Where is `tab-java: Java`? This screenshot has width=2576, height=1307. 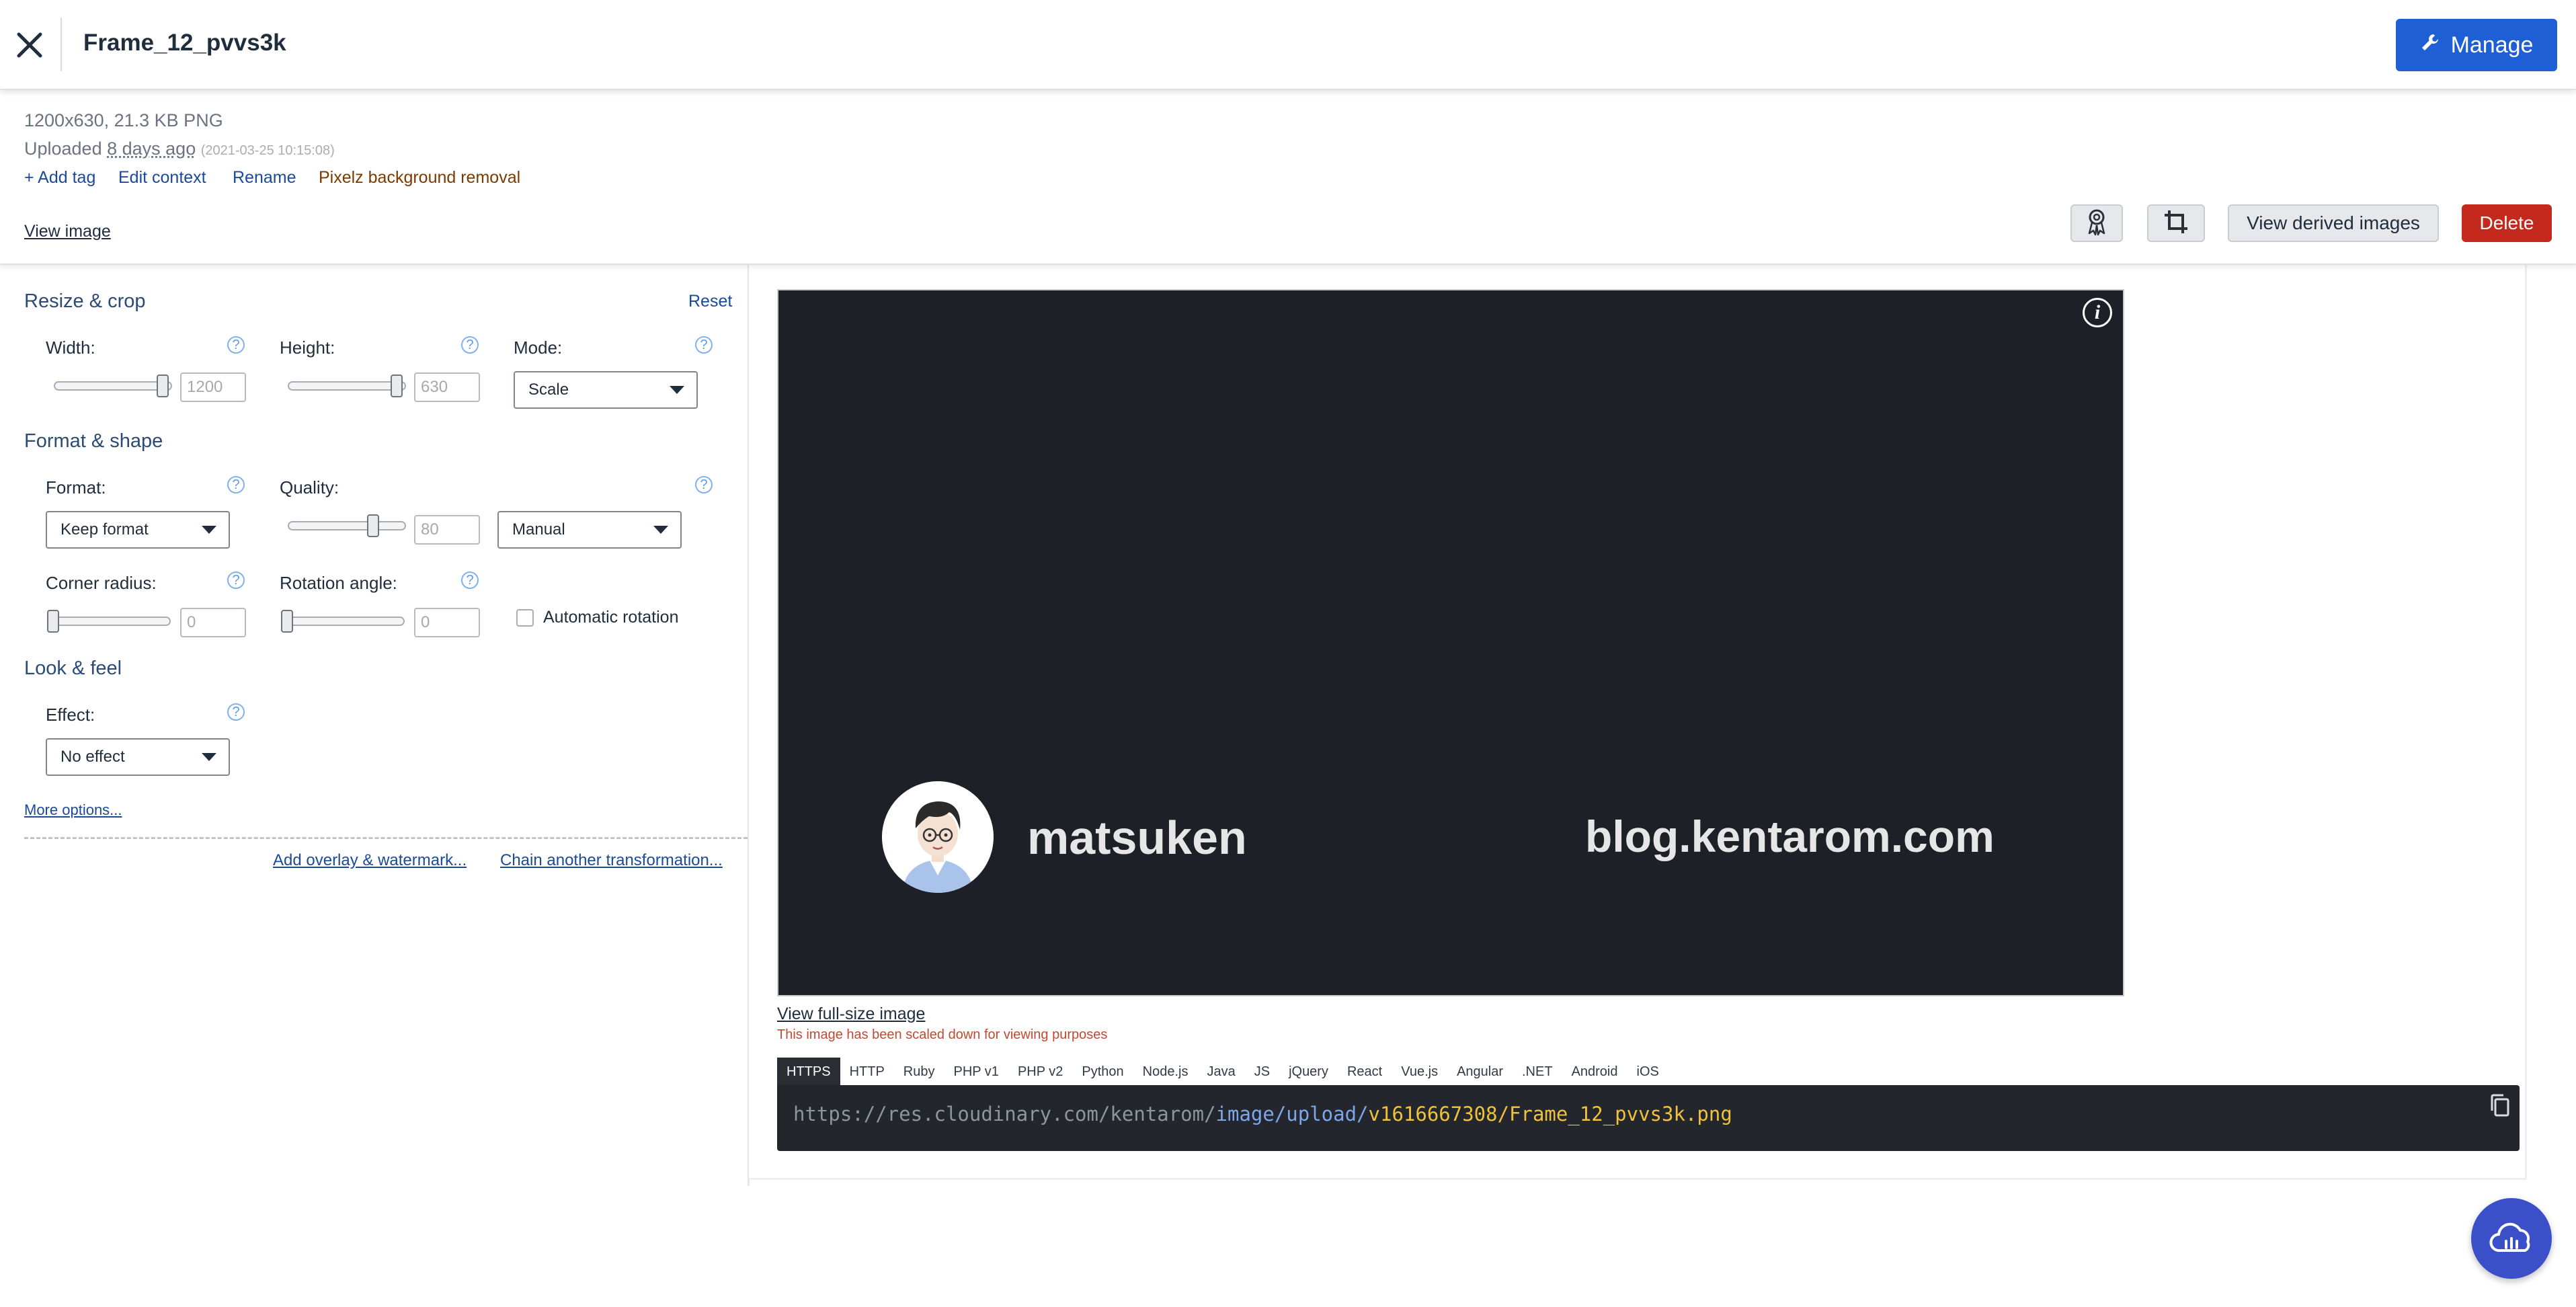
tab-java: Java is located at coordinates (1220, 1072).